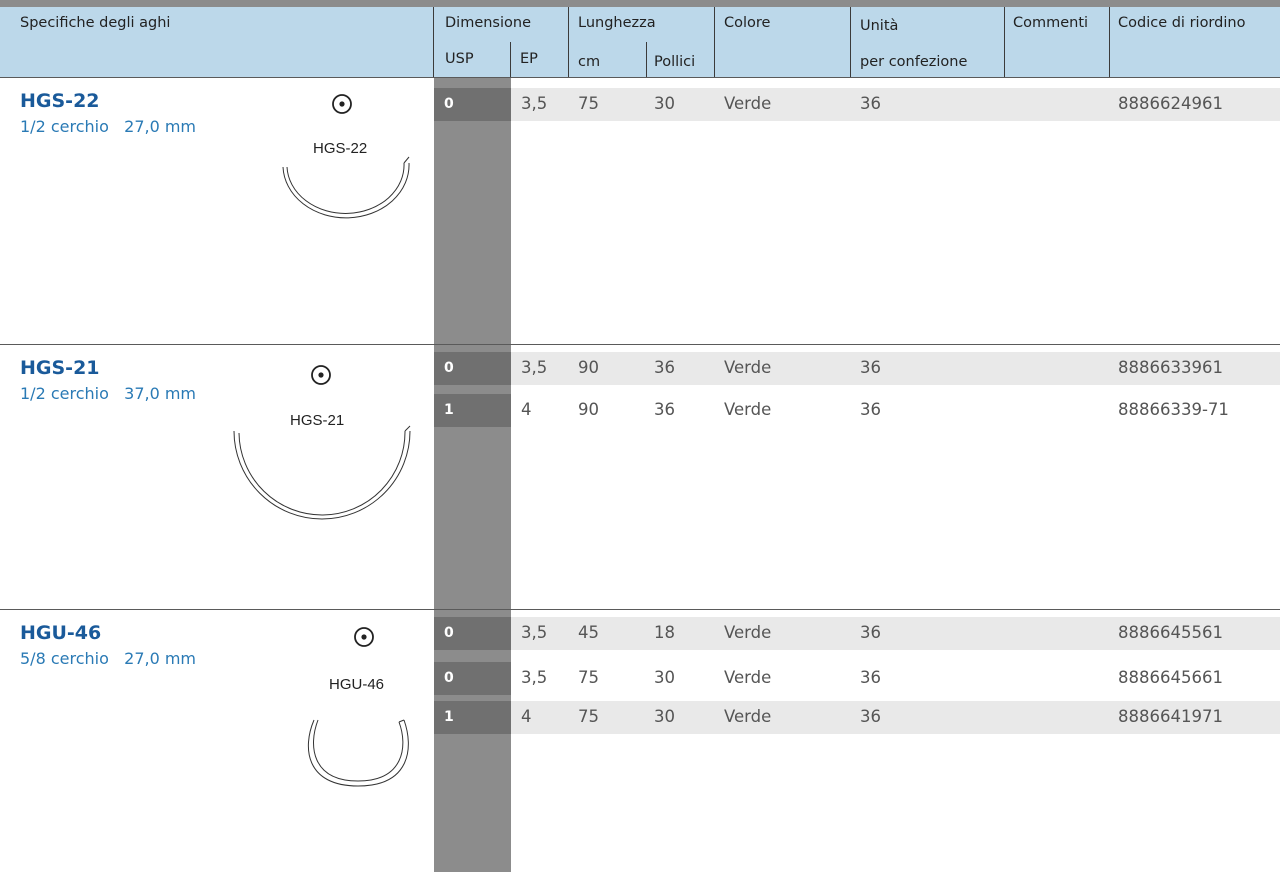 The height and width of the screenshot is (872, 1280). Describe the element at coordinates (1170, 367) in the screenshot. I see `reorder-code-value: 8886633961` at that location.